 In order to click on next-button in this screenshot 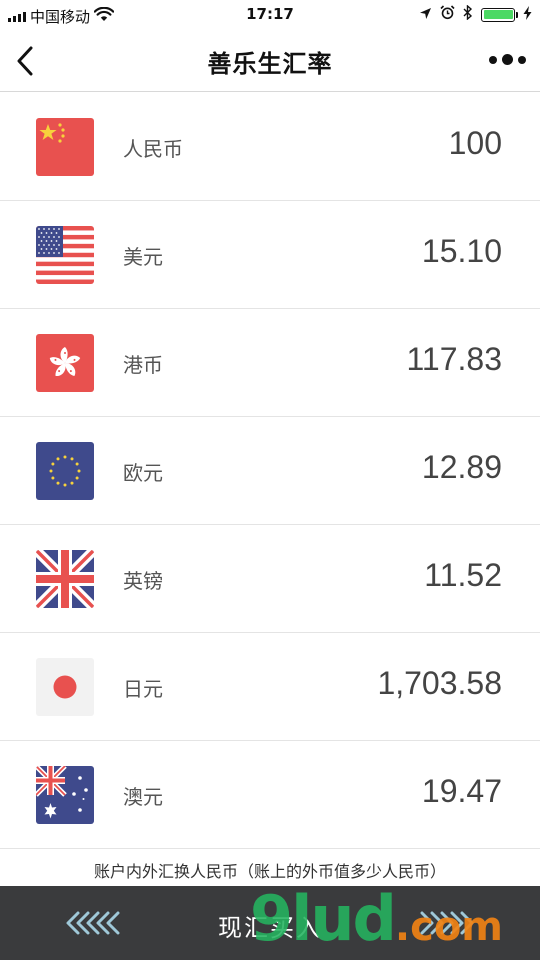, I will do `click(448, 925)`.